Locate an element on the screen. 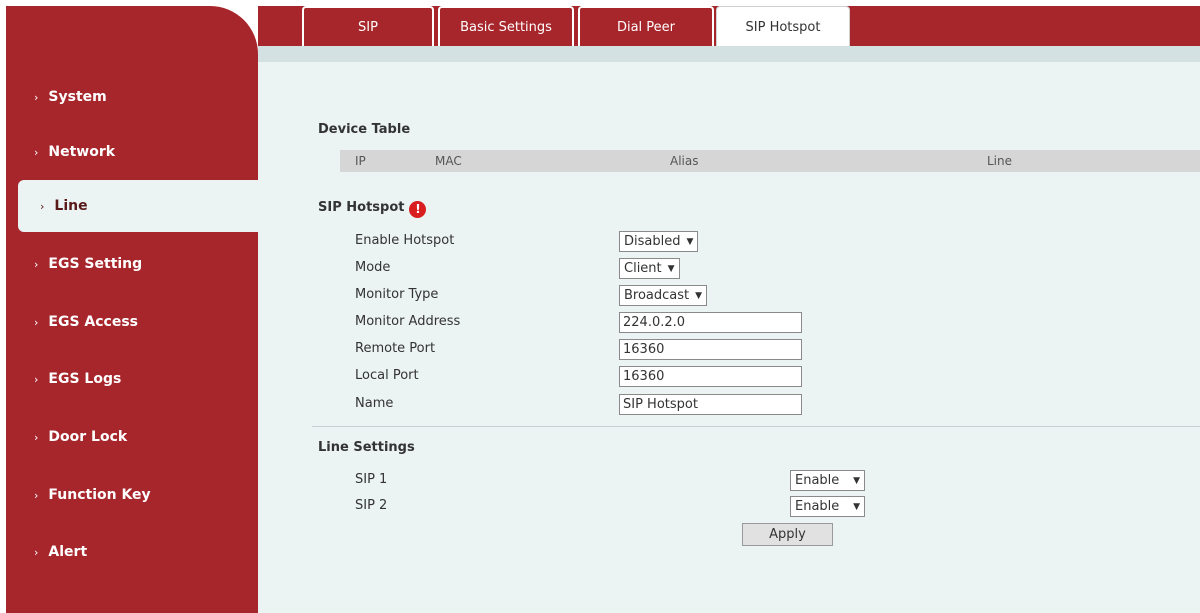  sidebar-item-egs-setting: › EGS Setting is located at coordinates (132, 264).